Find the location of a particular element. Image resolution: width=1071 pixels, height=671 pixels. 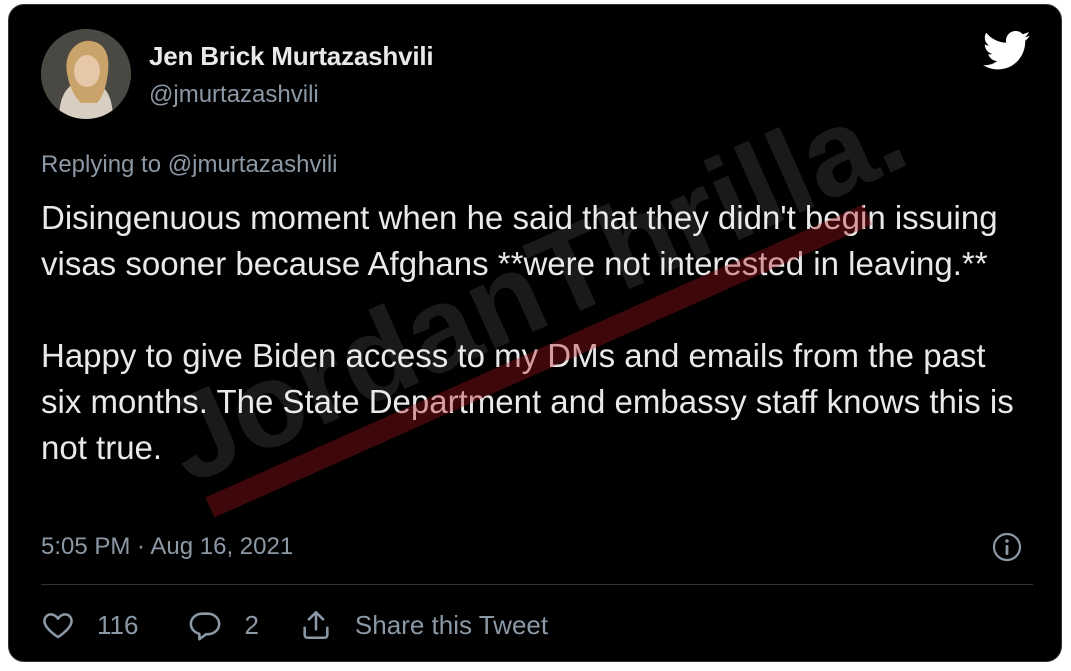

tweet-actions: 116 2 Share this Tweet is located at coordinates (294, 625).